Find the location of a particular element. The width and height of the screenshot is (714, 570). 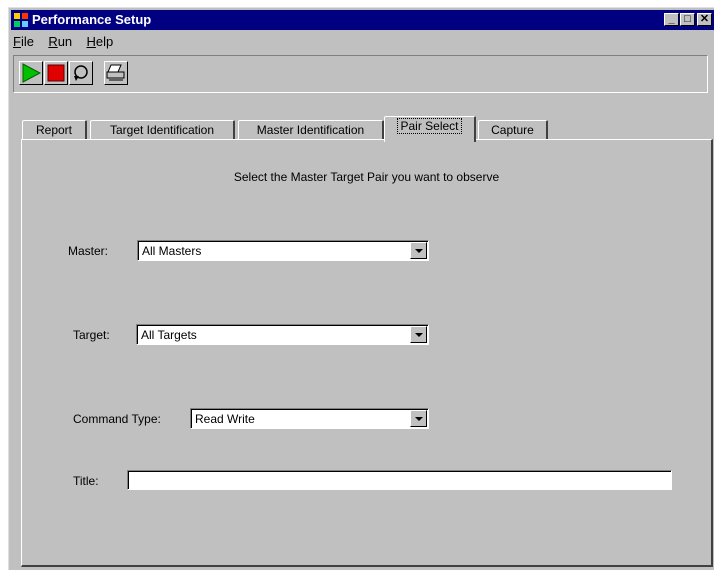

tab-label: Capture is located at coordinates (512, 130).